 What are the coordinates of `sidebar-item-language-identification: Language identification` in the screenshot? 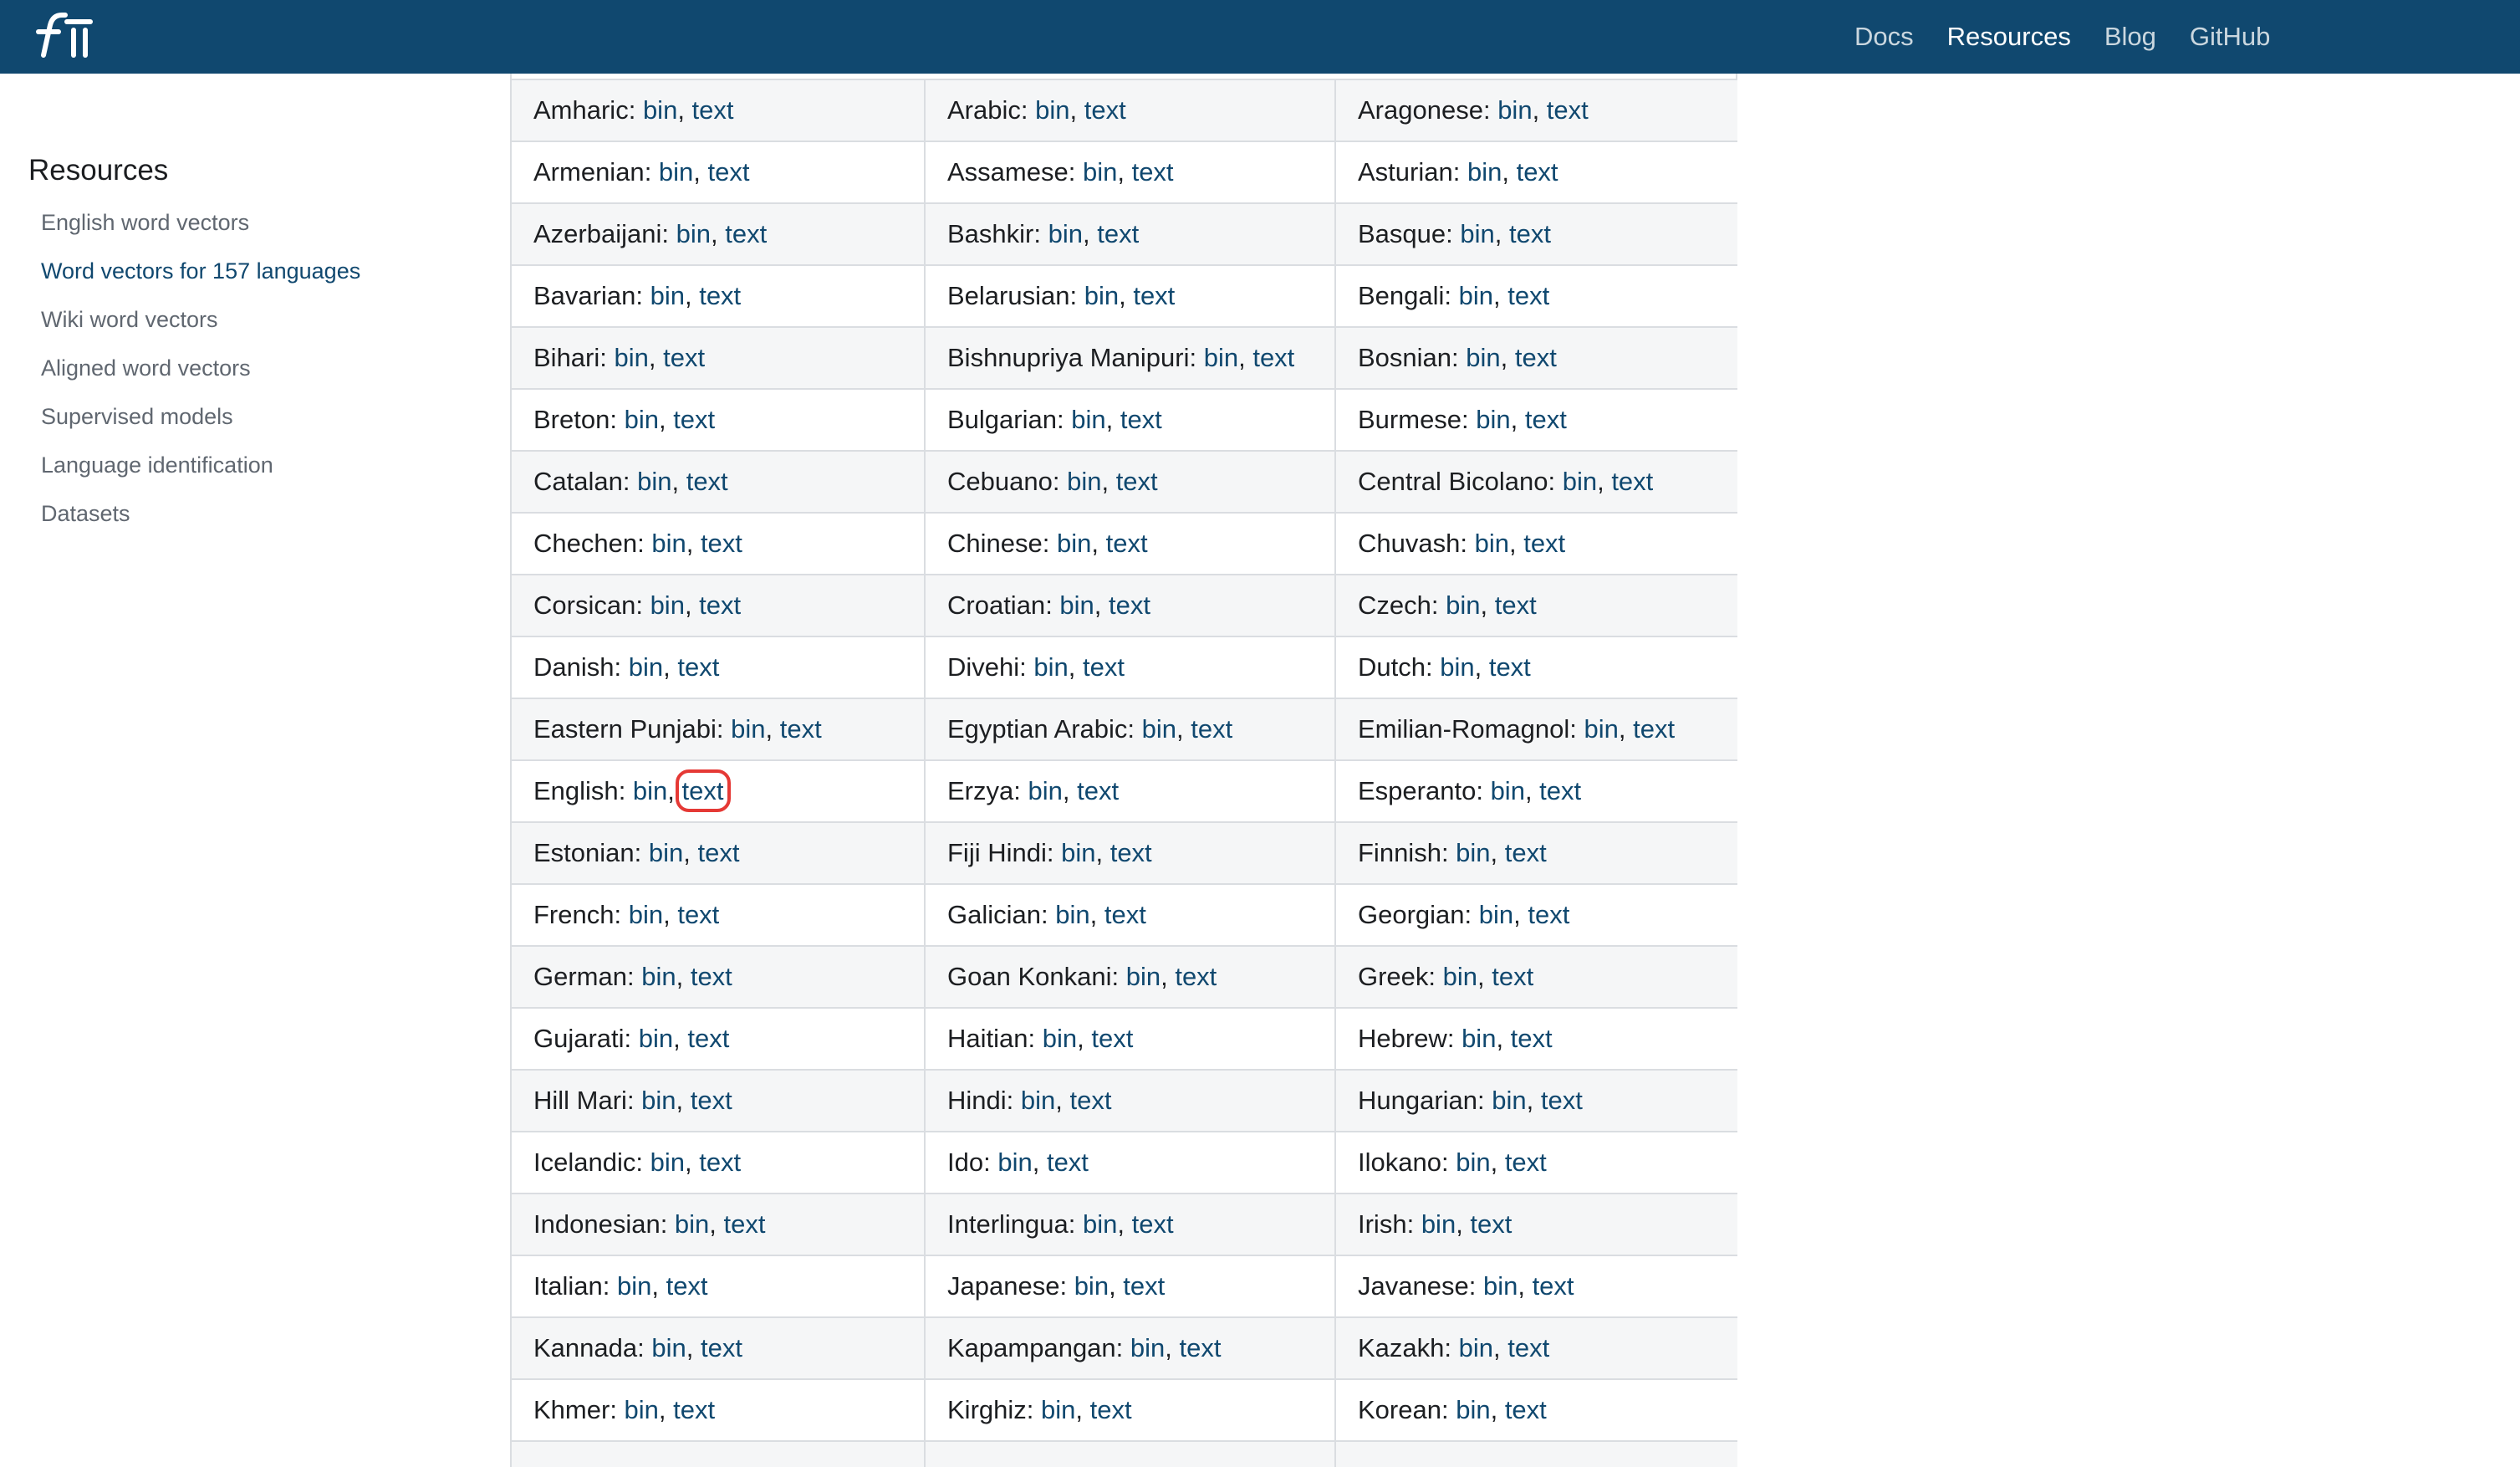 It's located at (200, 474).